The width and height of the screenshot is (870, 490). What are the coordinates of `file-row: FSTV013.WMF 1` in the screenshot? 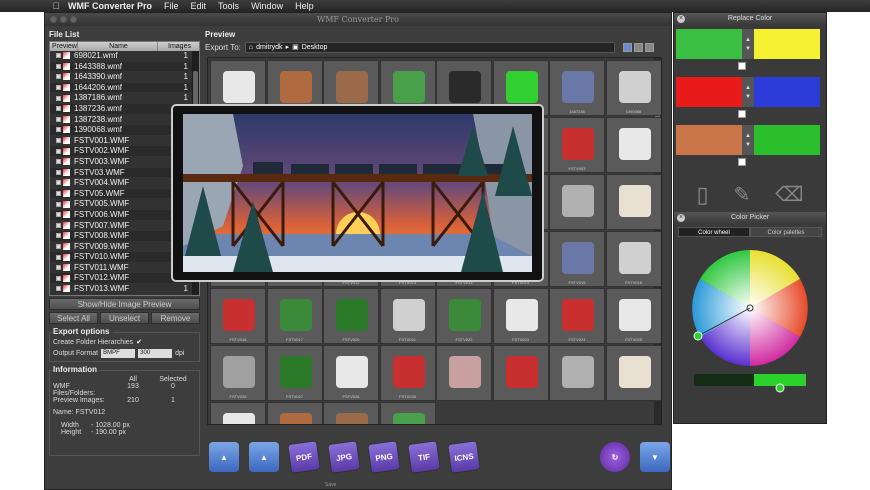 It's located at (124, 289).